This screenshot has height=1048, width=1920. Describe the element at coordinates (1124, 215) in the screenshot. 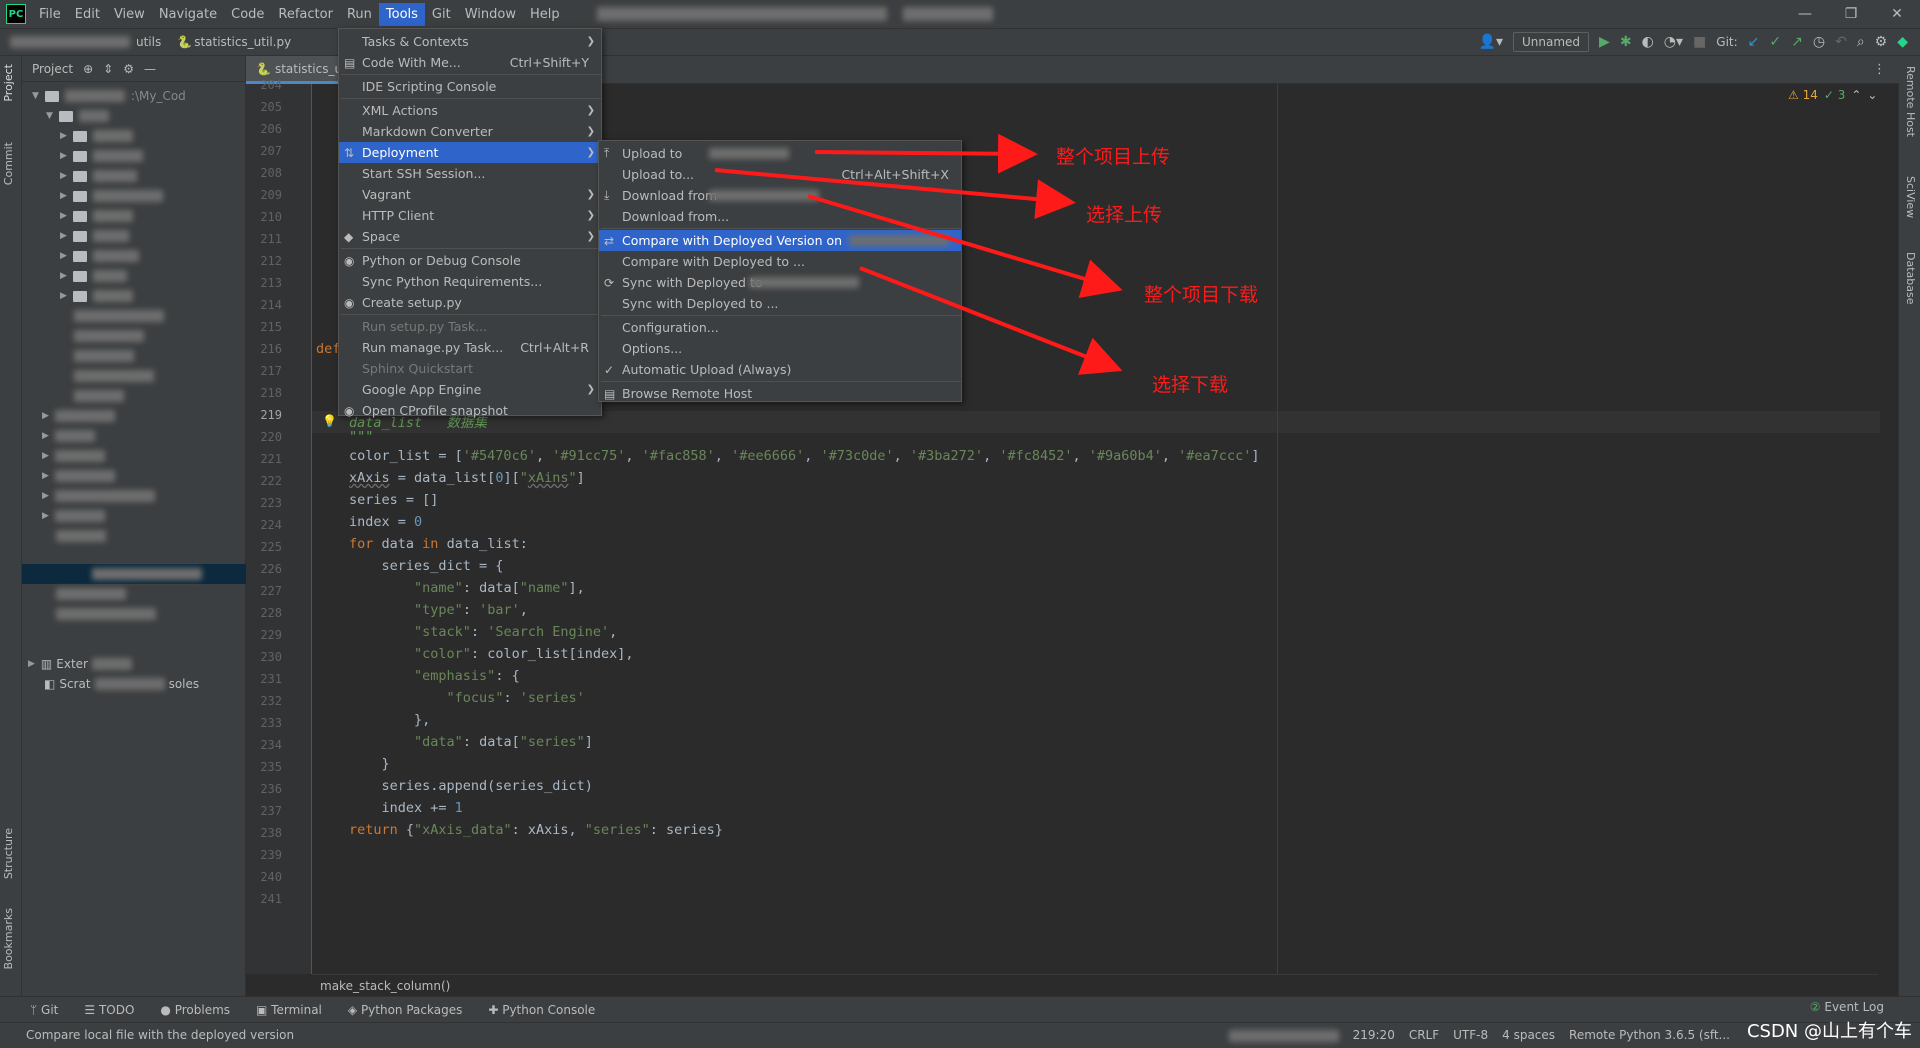

I see `note-upload-select: 选择上传` at that location.